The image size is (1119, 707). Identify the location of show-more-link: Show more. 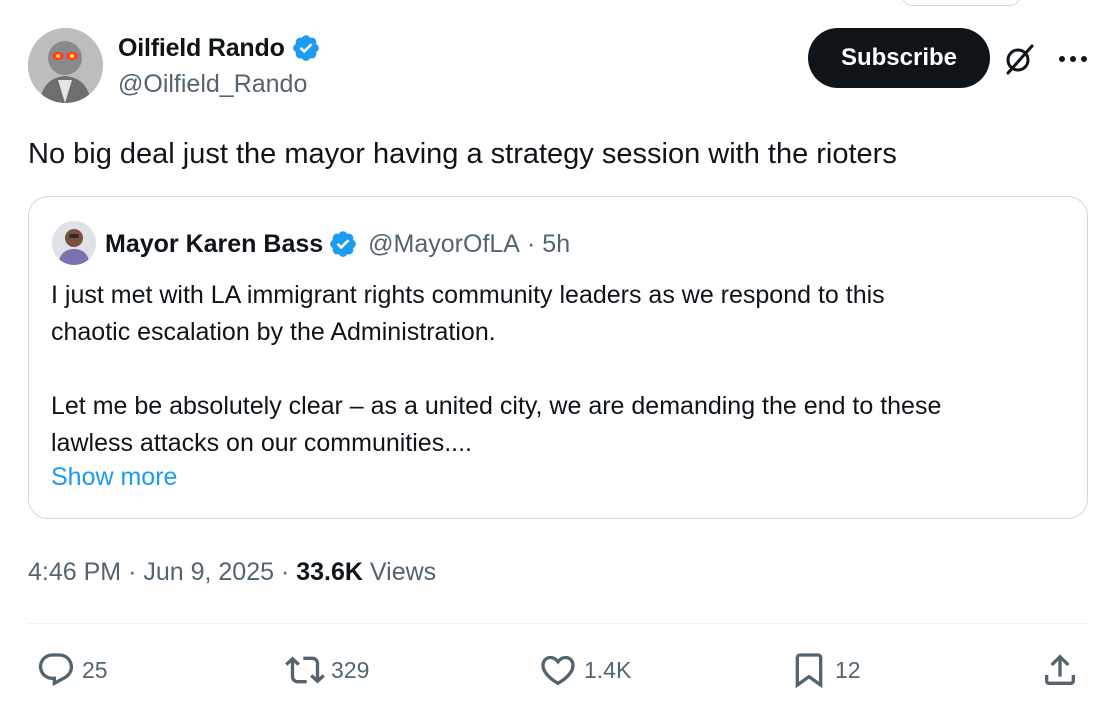
(114, 477).